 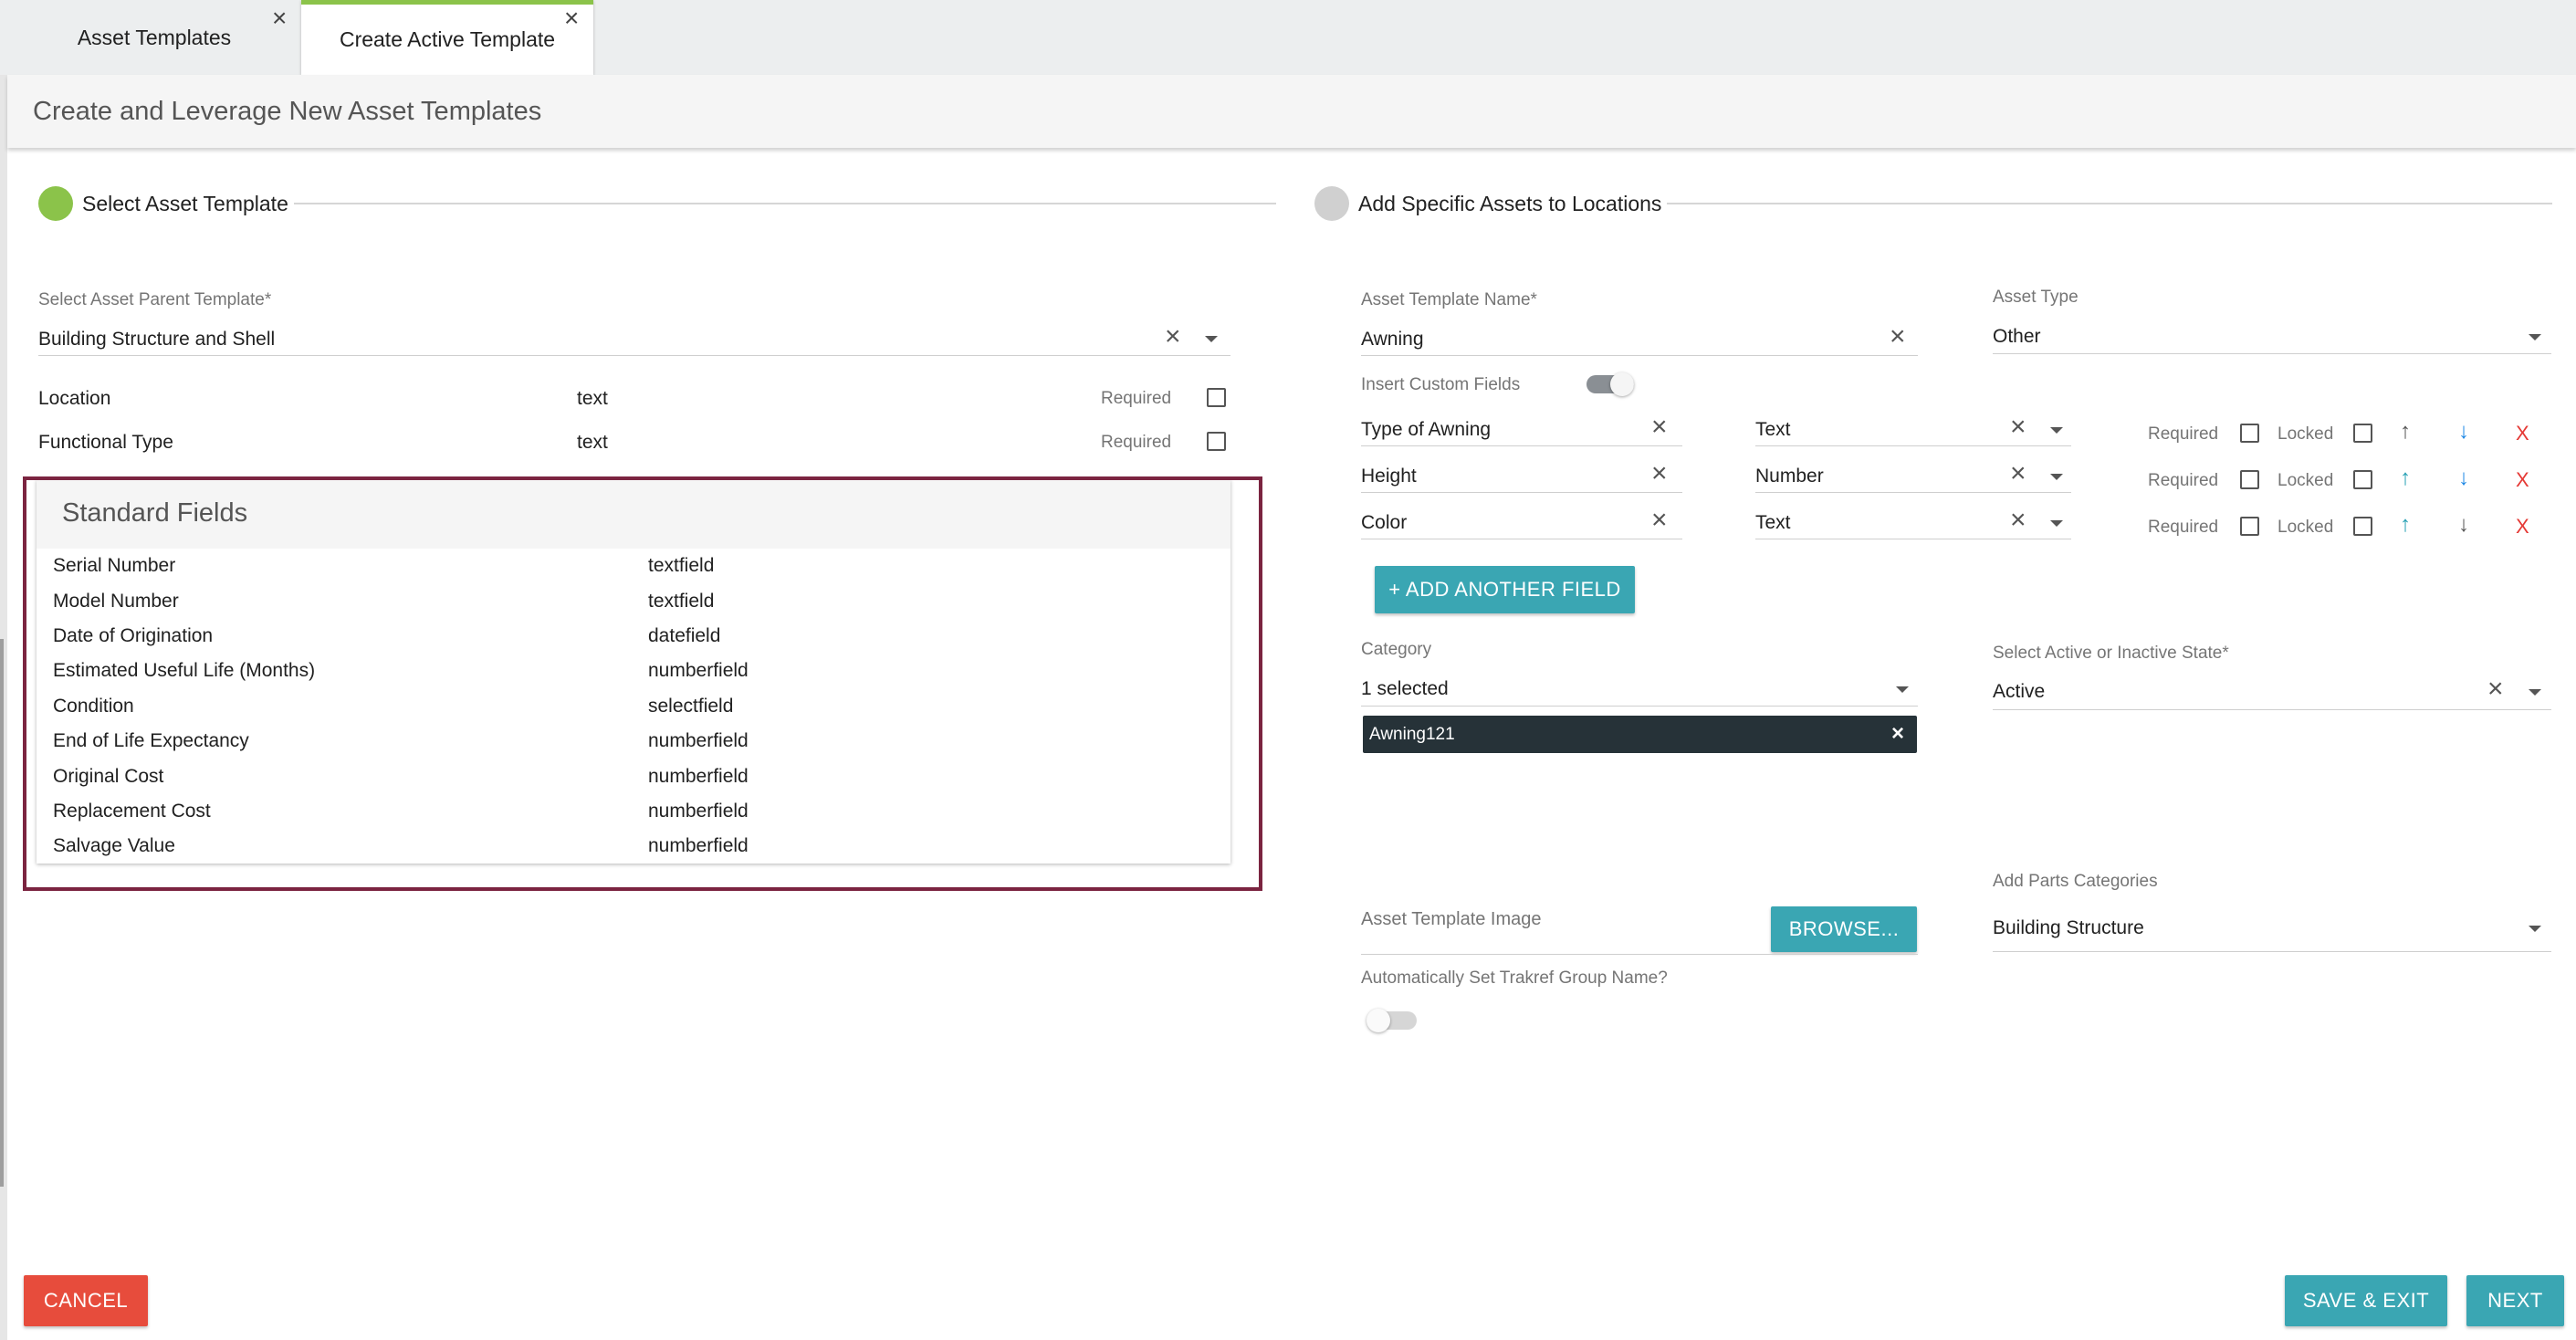 What do you see at coordinates (2075, 882) in the screenshot?
I see `parts-categories-label: Add Parts Categories` at bounding box center [2075, 882].